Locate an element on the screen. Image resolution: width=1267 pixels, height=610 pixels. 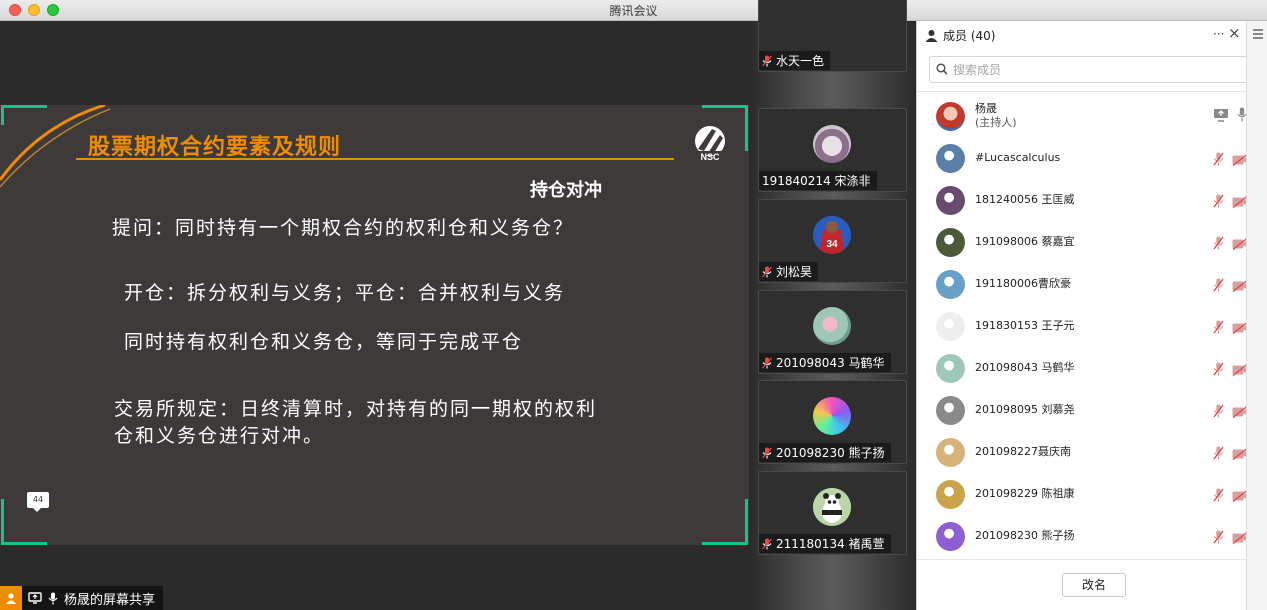
video-tile-label: 191840214 宋涤非 is located at coordinates (818, 180).